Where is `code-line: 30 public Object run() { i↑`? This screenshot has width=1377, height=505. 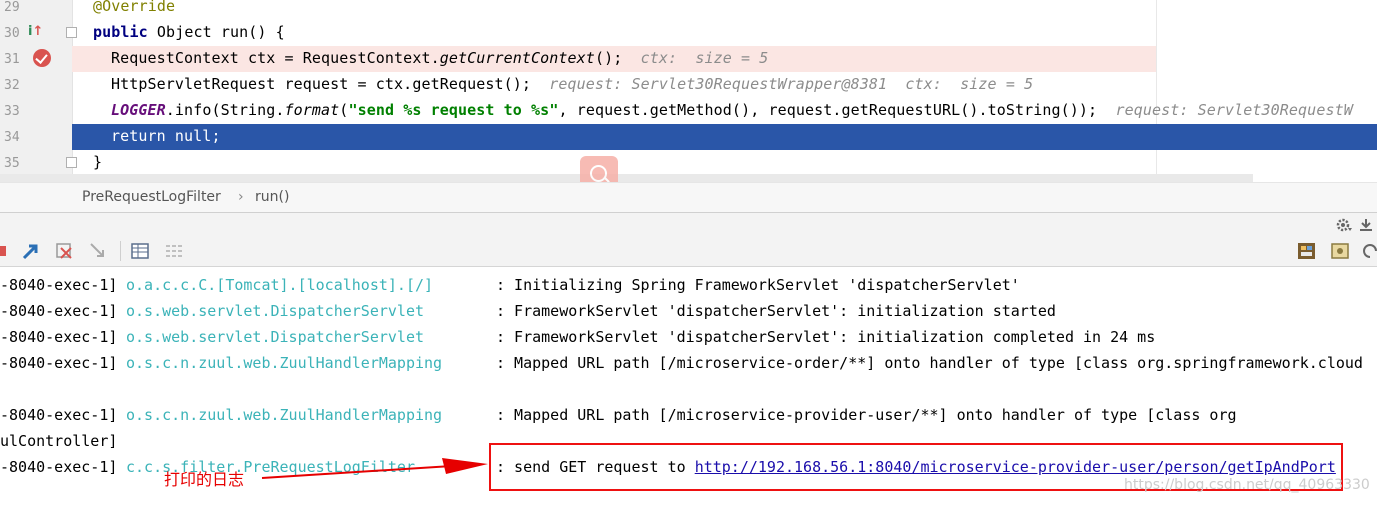 code-line: 30 public Object run() { i↑ is located at coordinates (688, 33).